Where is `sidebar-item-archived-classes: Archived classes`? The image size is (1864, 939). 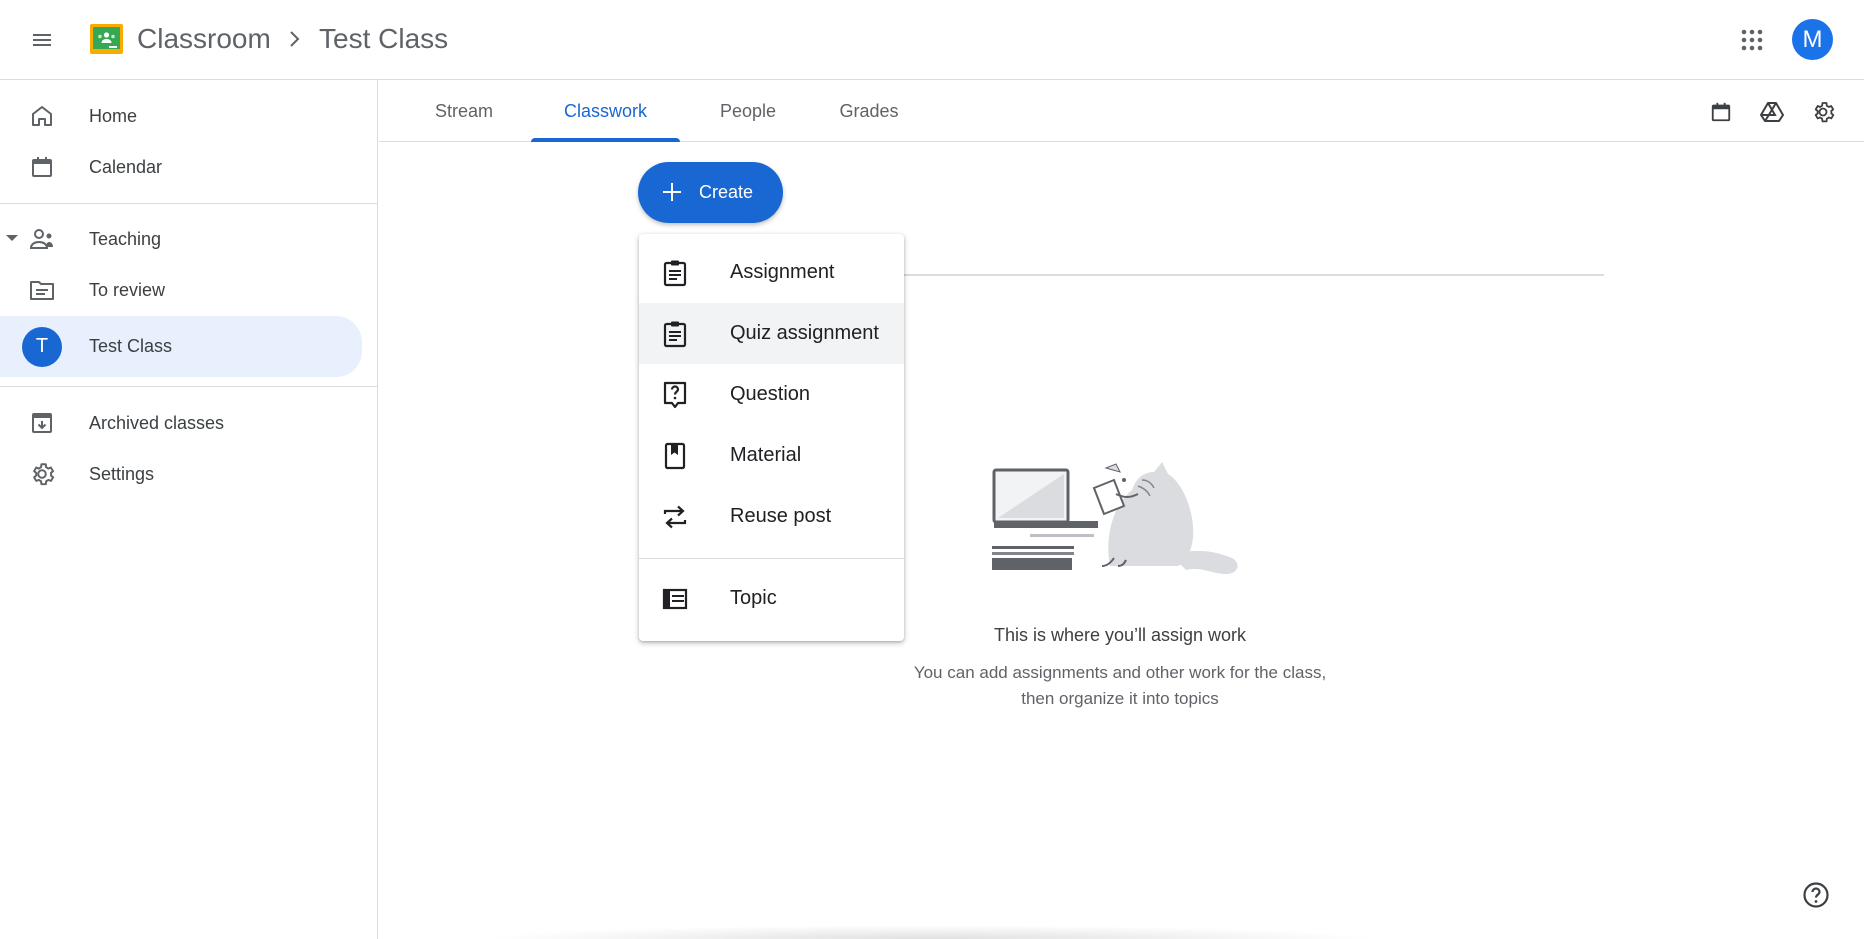
sidebar-item-archived-classes: Archived classes is located at coordinates (181, 423).